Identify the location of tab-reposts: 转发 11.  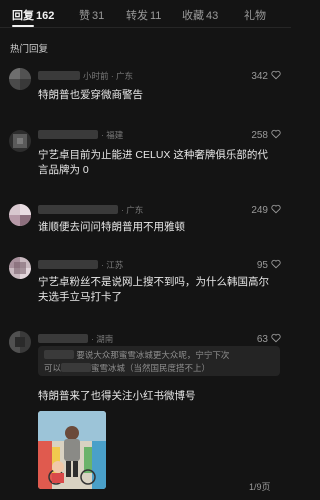
(143, 15).